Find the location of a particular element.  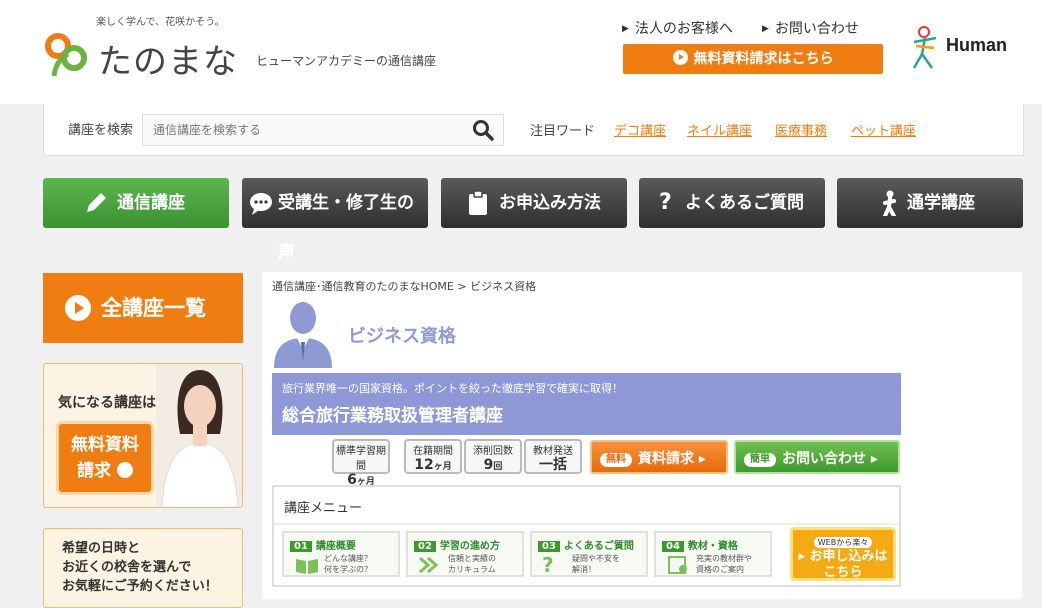

book-icon is located at coordinates (307, 566).